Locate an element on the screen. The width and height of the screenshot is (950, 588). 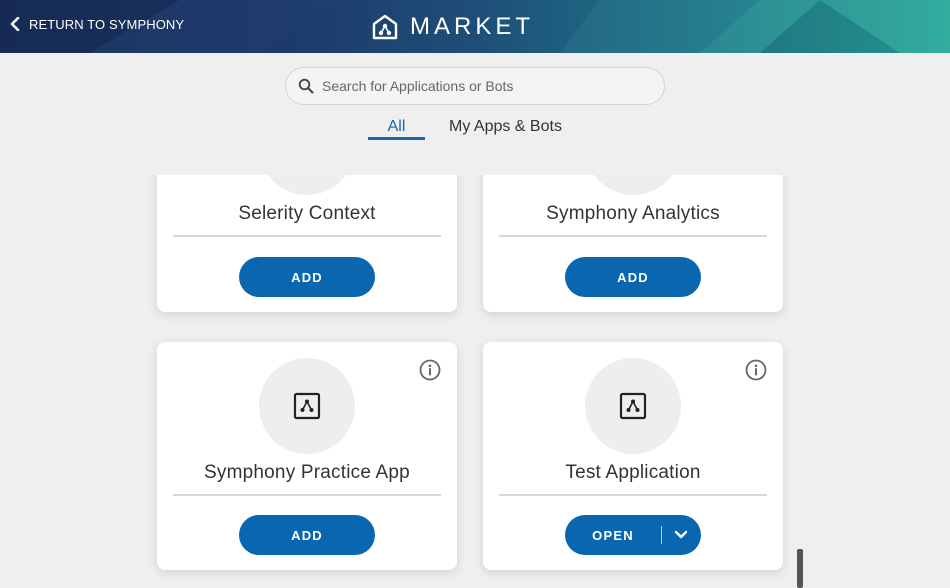
market-title: MARKET is located at coordinates (472, 26).